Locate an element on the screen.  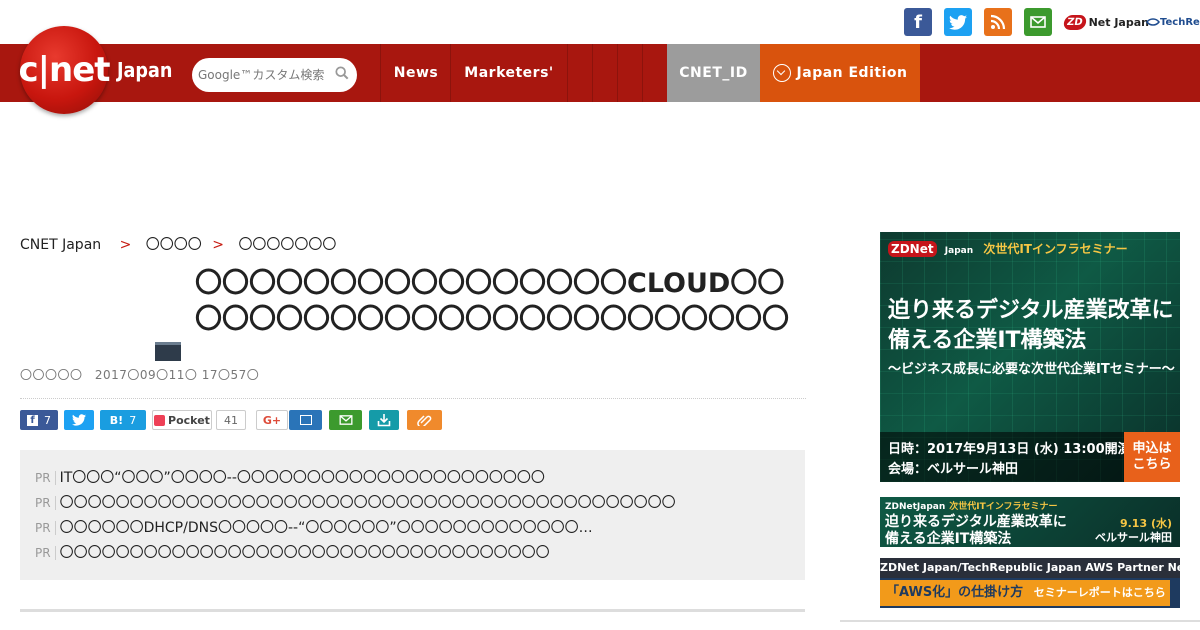
pr-text: 〇〇〇〇〇〇〇〇〇〇〇〇〇〇〇〇〇〇〇〇〇〇〇〇〇〇〇〇〇〇〇〇〇〇〇 is located at coordinates (304, 553).